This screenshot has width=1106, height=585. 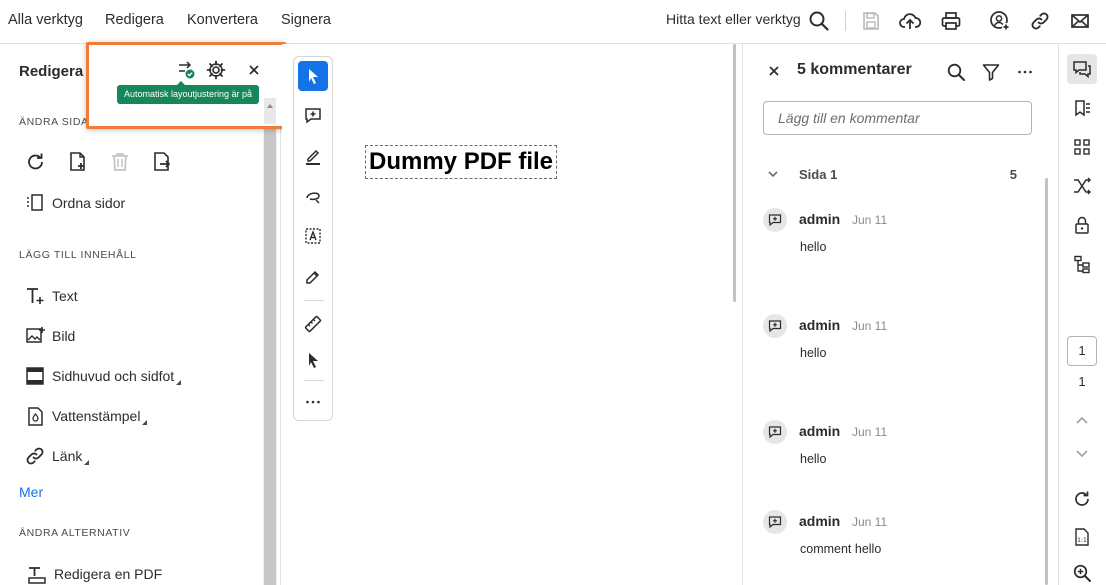 I want to click on gear-icon, so click(x=216, y=70).